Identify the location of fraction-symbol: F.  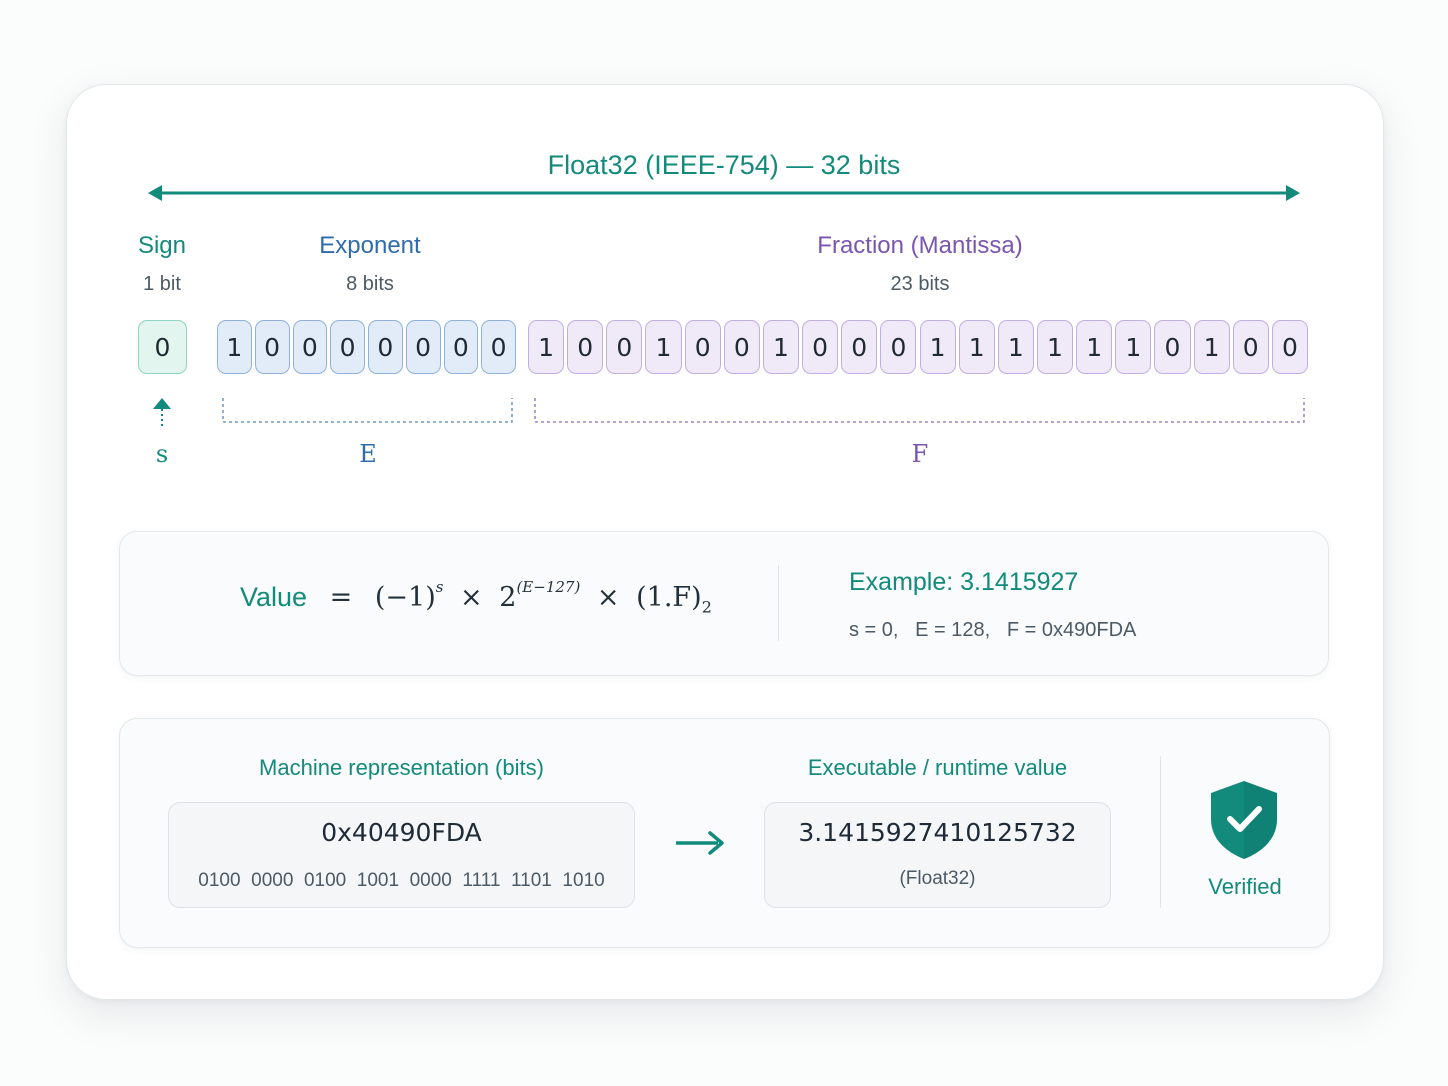
(920, 454).